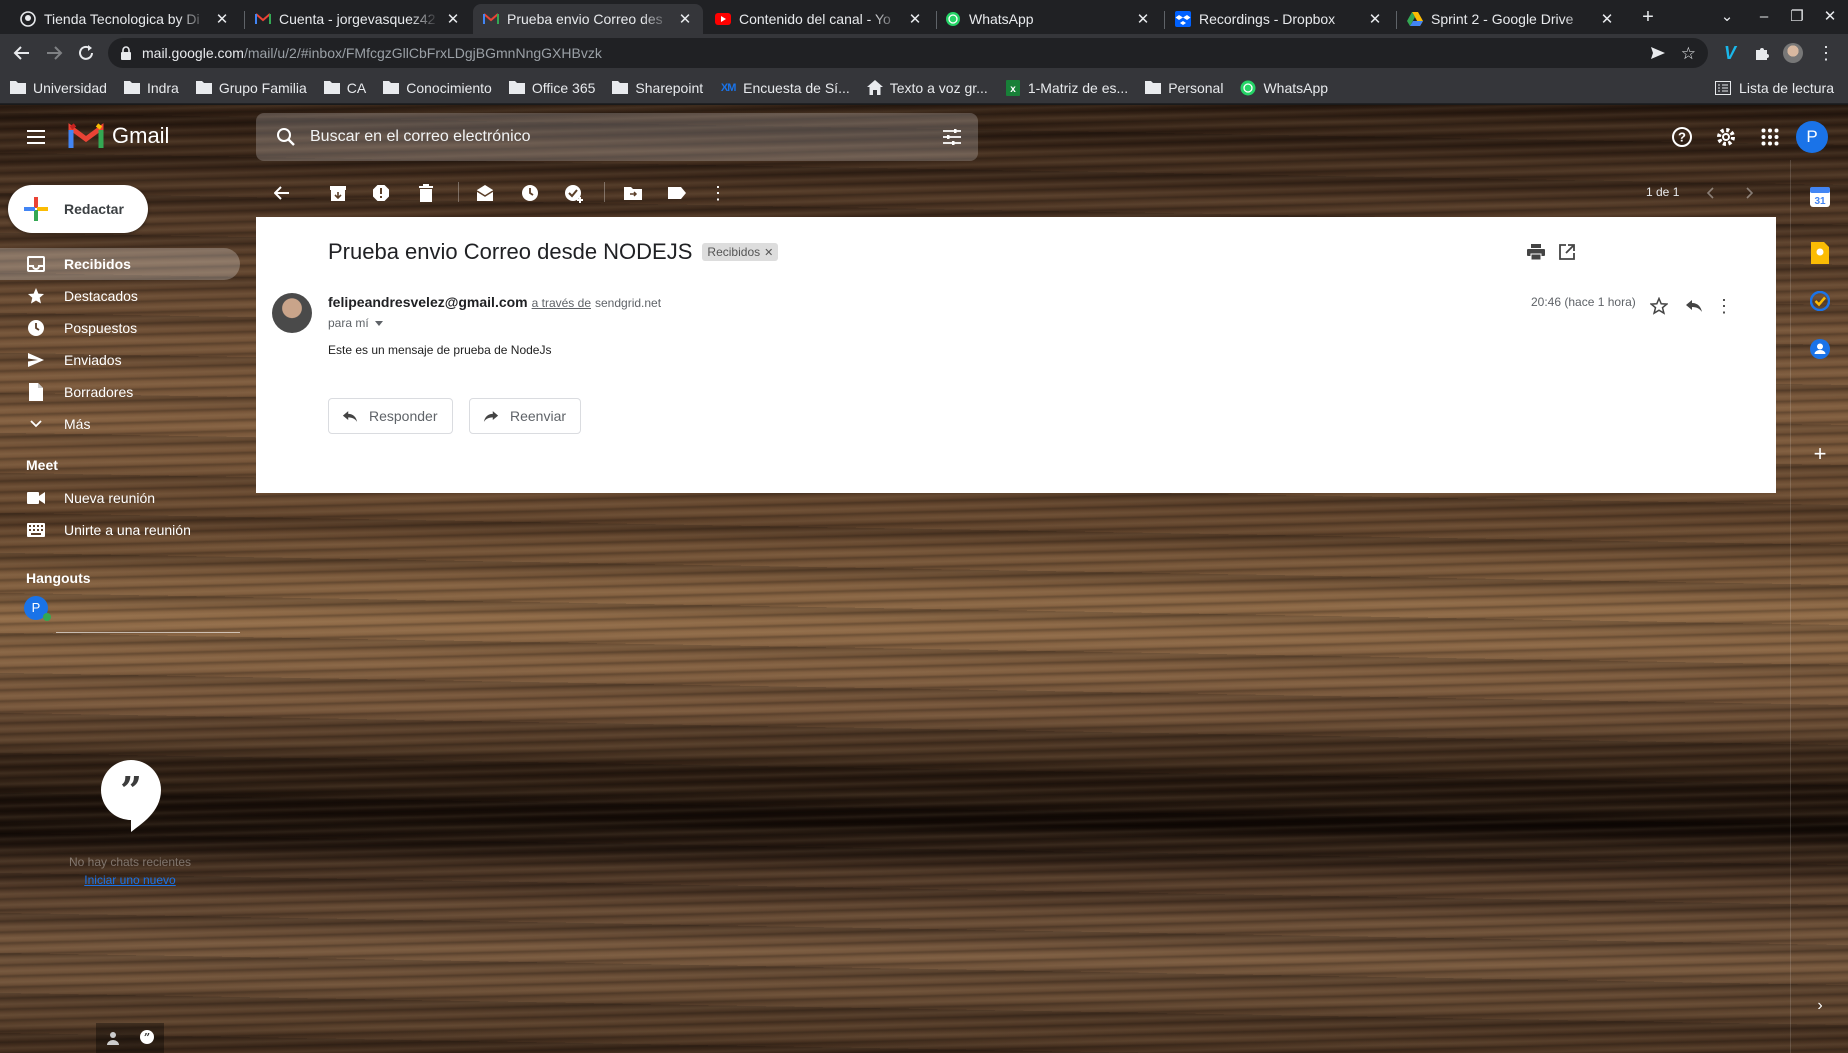 This screenshot has height=1053, width=1848. I want to click on mail-search-bar: Buscar en el correo electrónico, so click(617, 137).